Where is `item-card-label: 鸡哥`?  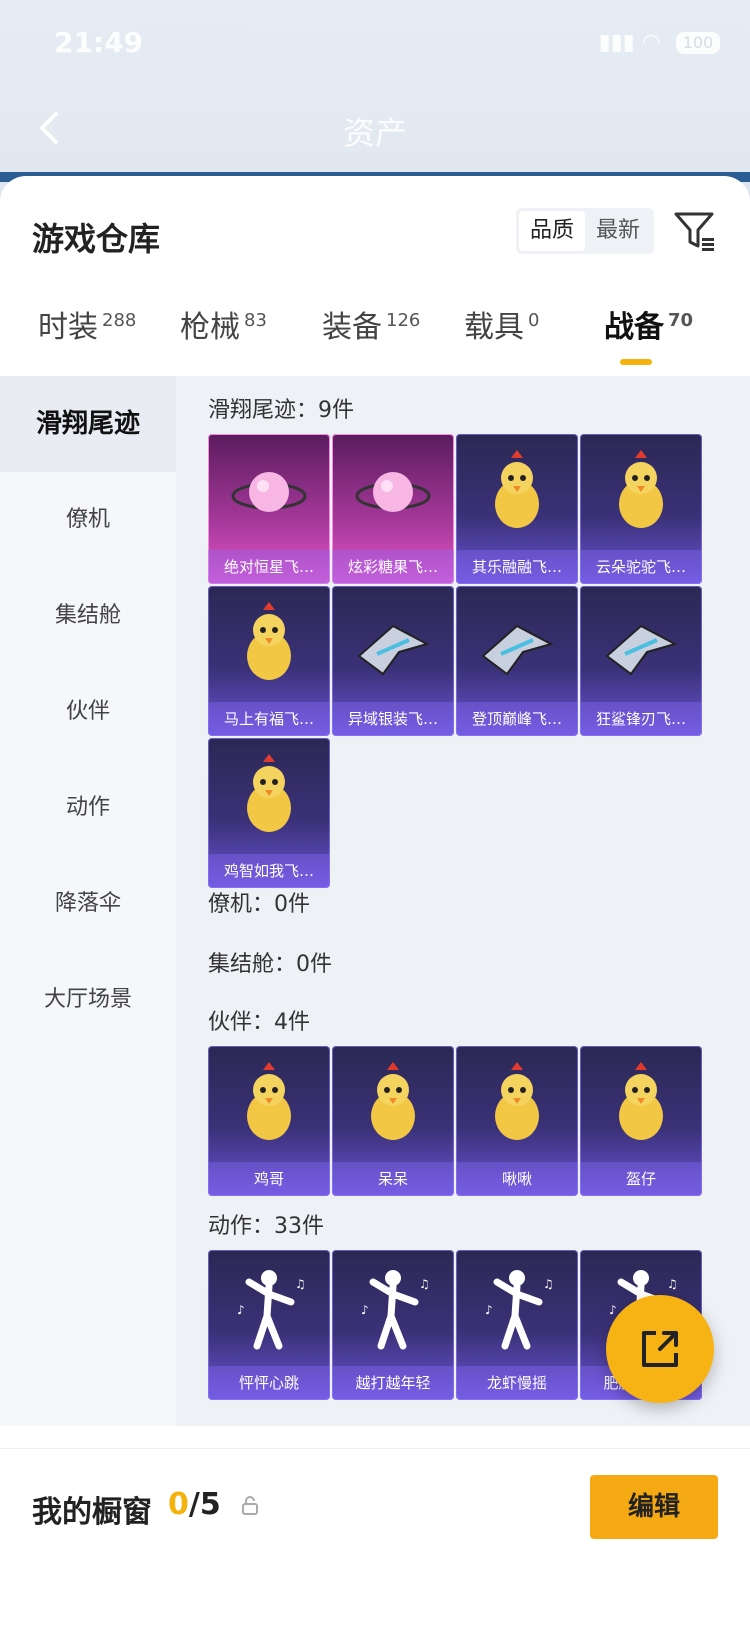 item-card-label: 鸡哥 is located at coordinates (269, 1179).